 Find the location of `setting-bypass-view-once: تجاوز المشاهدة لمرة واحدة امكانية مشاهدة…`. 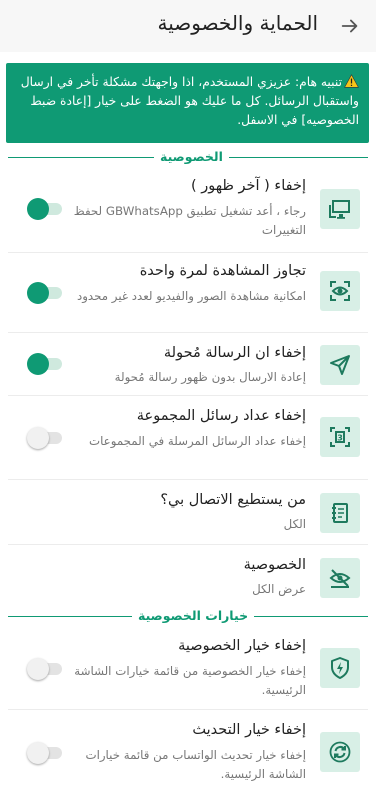

setting-bypass-view-once: تجاوز المشاهدة لمرة واحدة امكانية مشاهدة… is located at coordinates (188, 293).